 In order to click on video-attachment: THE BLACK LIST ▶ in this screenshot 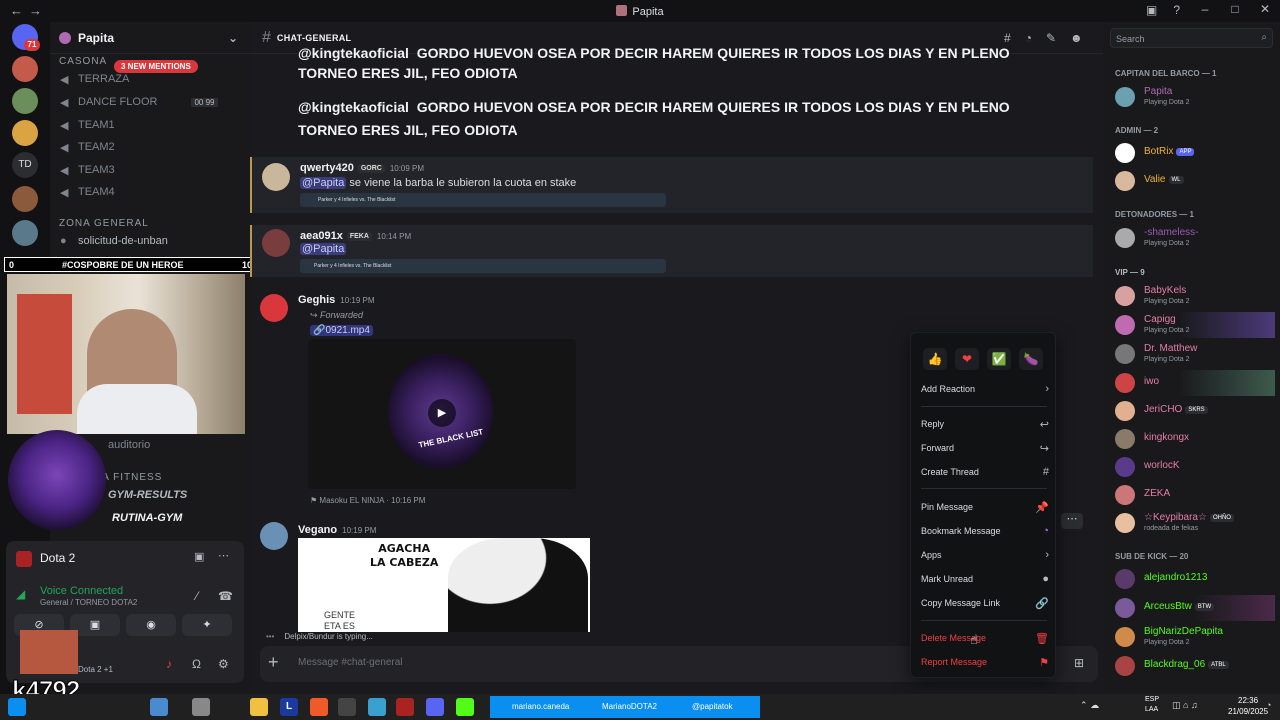, I will do `click(442, 414)`.